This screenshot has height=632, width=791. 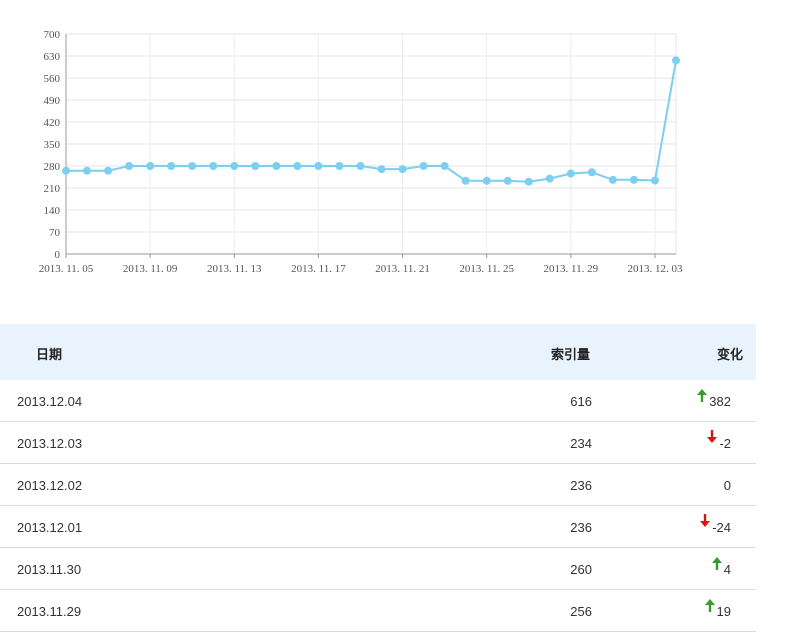 What do you see at coordinates (49, 569) in the screenshot?
I see `row-date: 2013.11.30` at bounding box center [49, 569].